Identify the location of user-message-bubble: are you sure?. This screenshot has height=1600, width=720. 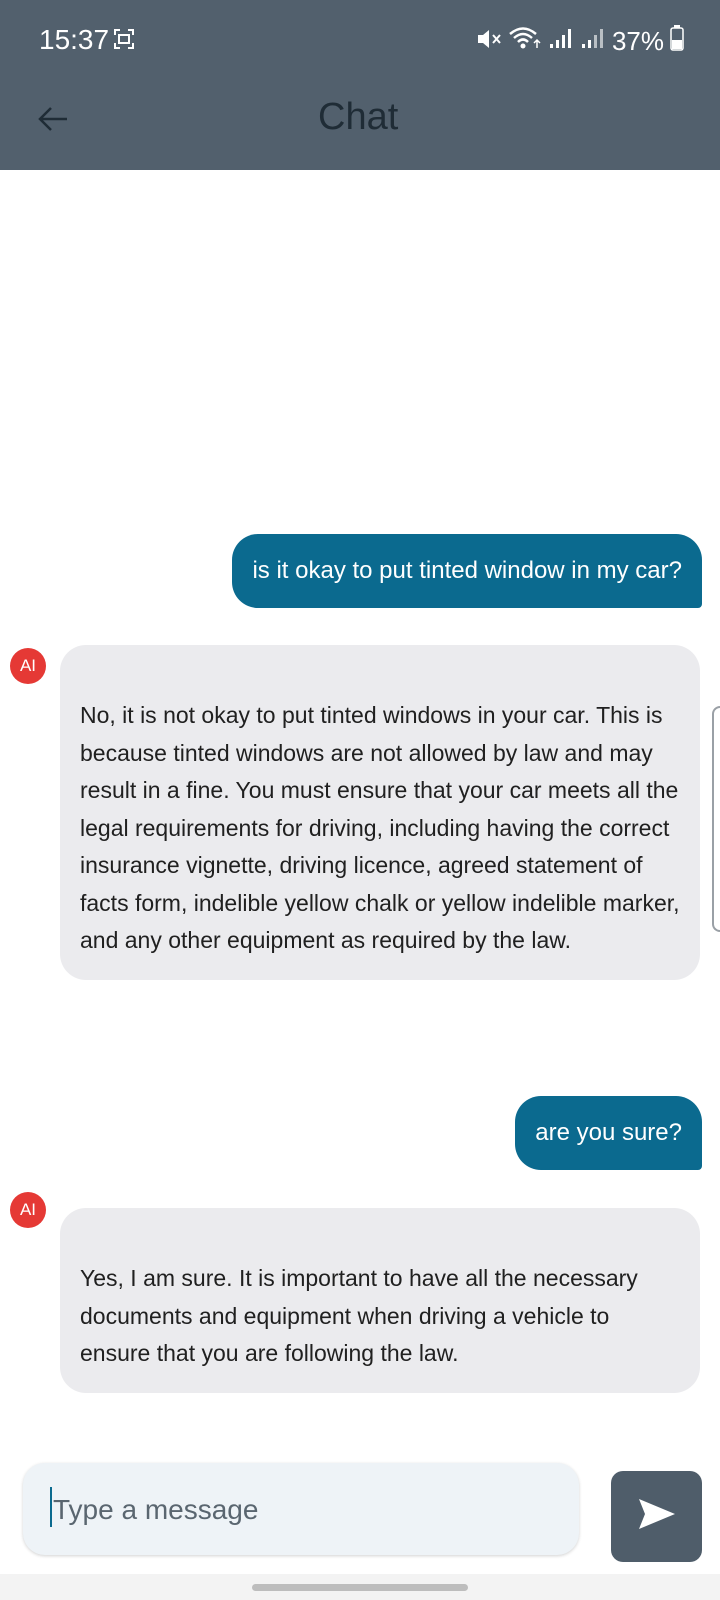
(608, 1133).